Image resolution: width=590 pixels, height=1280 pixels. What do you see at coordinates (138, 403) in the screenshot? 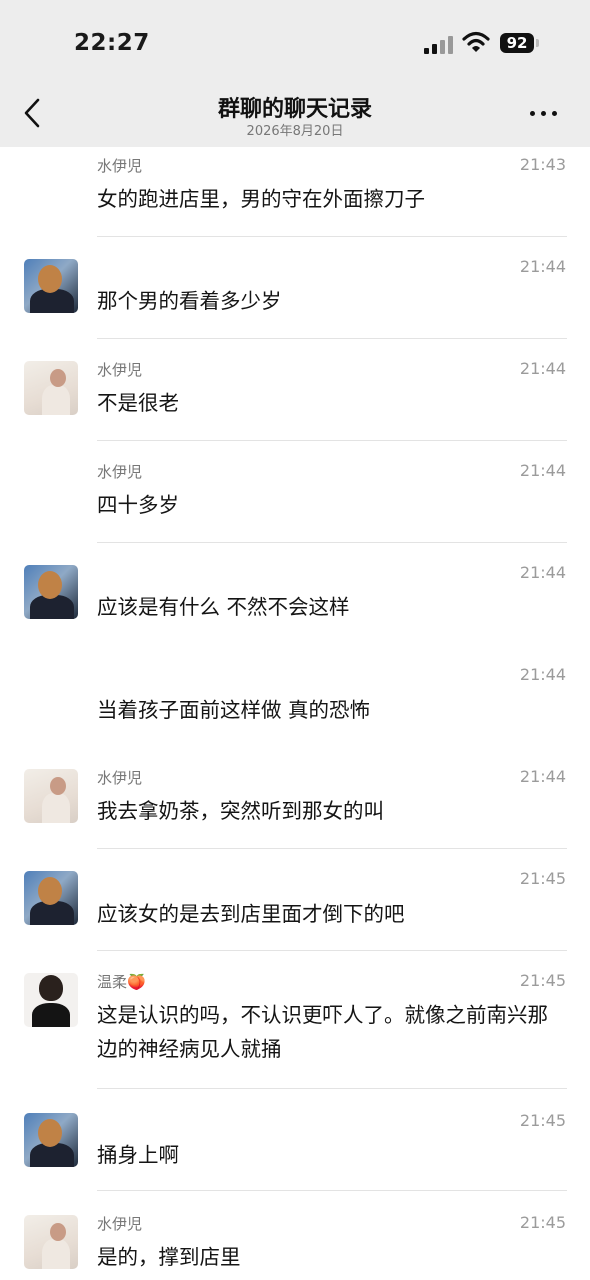
I see `message-text: 不是很老` at bounding box center [138, 403].